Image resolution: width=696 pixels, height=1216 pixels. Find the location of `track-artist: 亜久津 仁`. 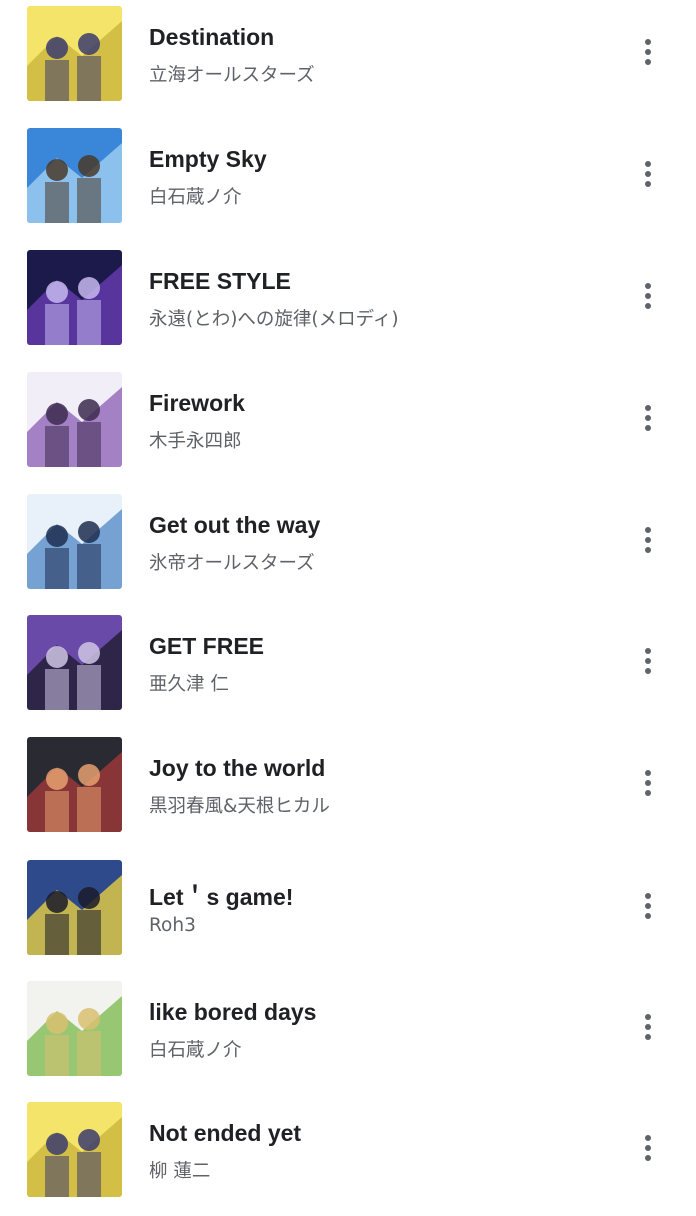

track-artist: 亜久津 仁 is located at coordinates (189, 684).